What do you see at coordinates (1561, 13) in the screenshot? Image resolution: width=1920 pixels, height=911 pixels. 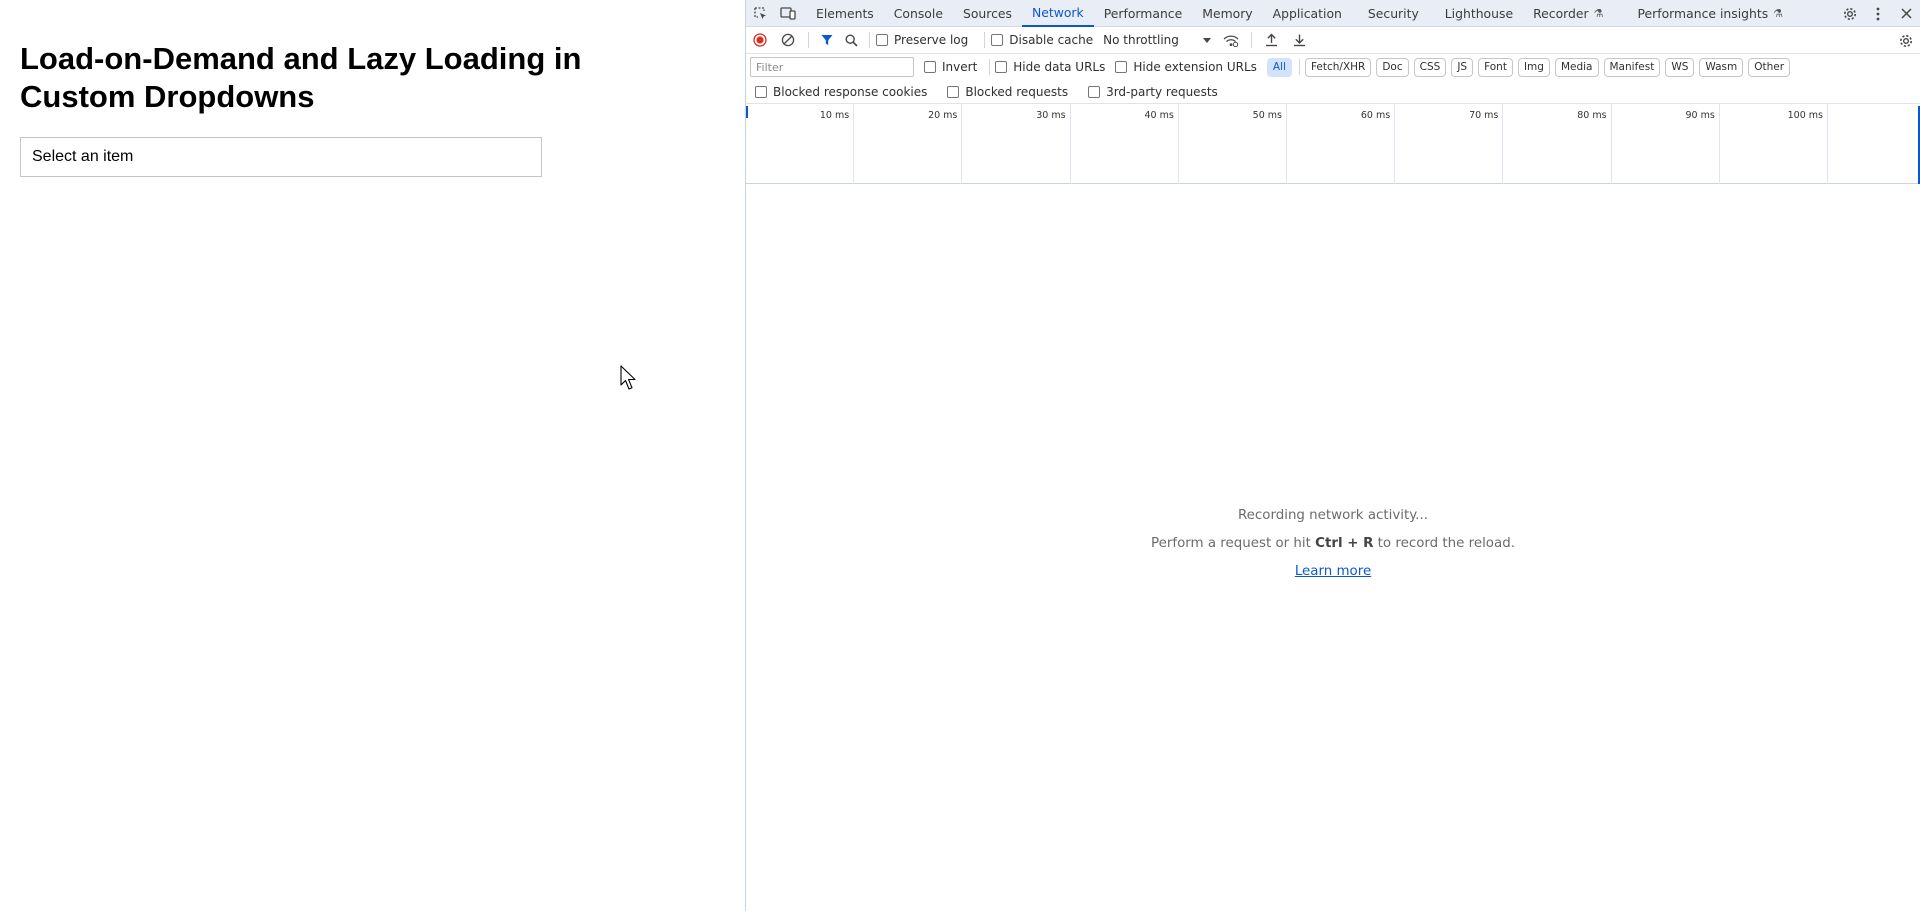 I see `tab-label: Recorder` at bounding box center [1561, 13].